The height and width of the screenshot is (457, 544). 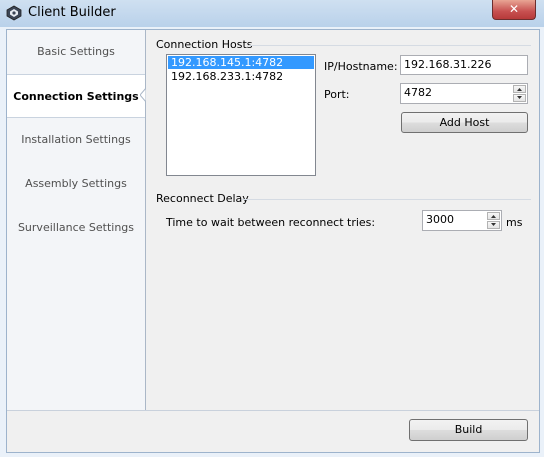 I want to click on sidebar-item-connection-settings: Connection Settings, so click(x=76, y=96).